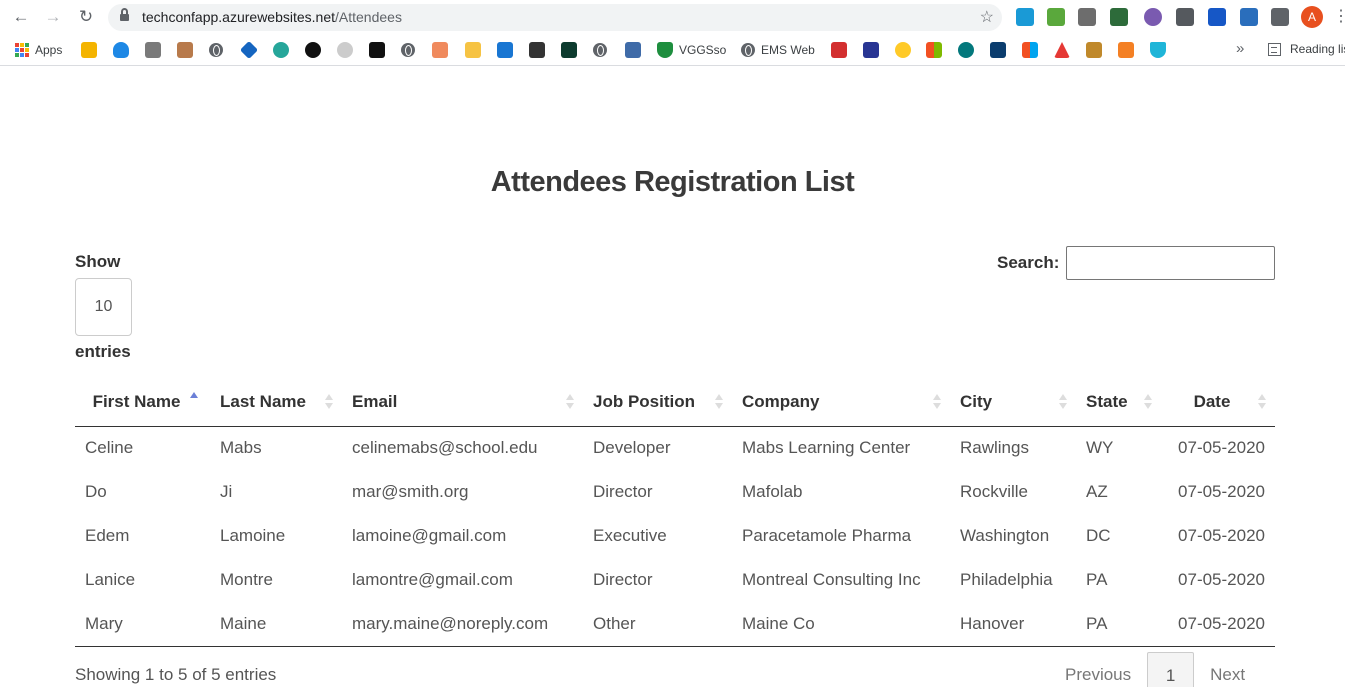  What do you see at coordinates (841, 402) in the screenshot?
I see `column-header-company: Company` at bounding box center [841, 402].